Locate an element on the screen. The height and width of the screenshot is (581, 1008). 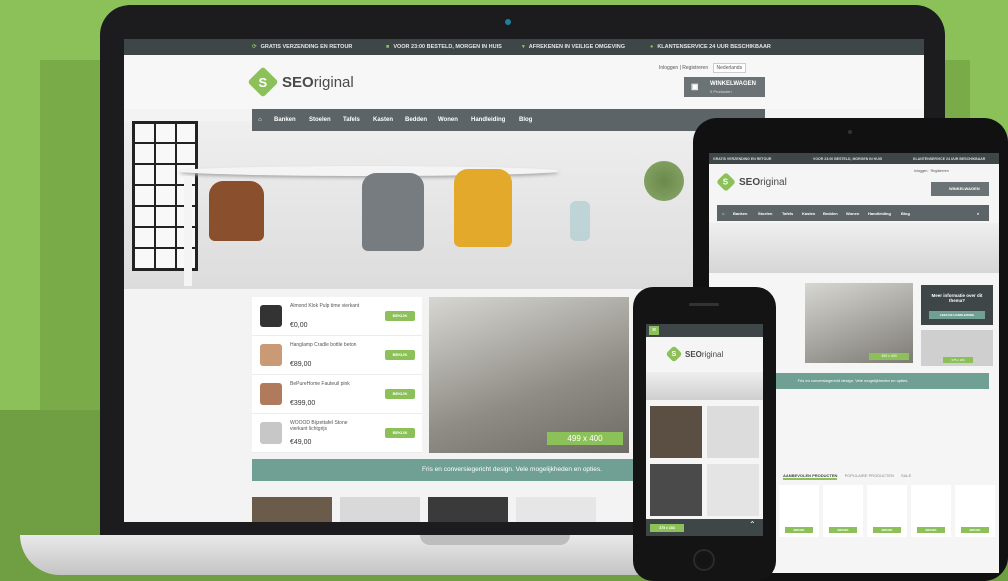
tablet-camera is located at coordinates (850, 132).